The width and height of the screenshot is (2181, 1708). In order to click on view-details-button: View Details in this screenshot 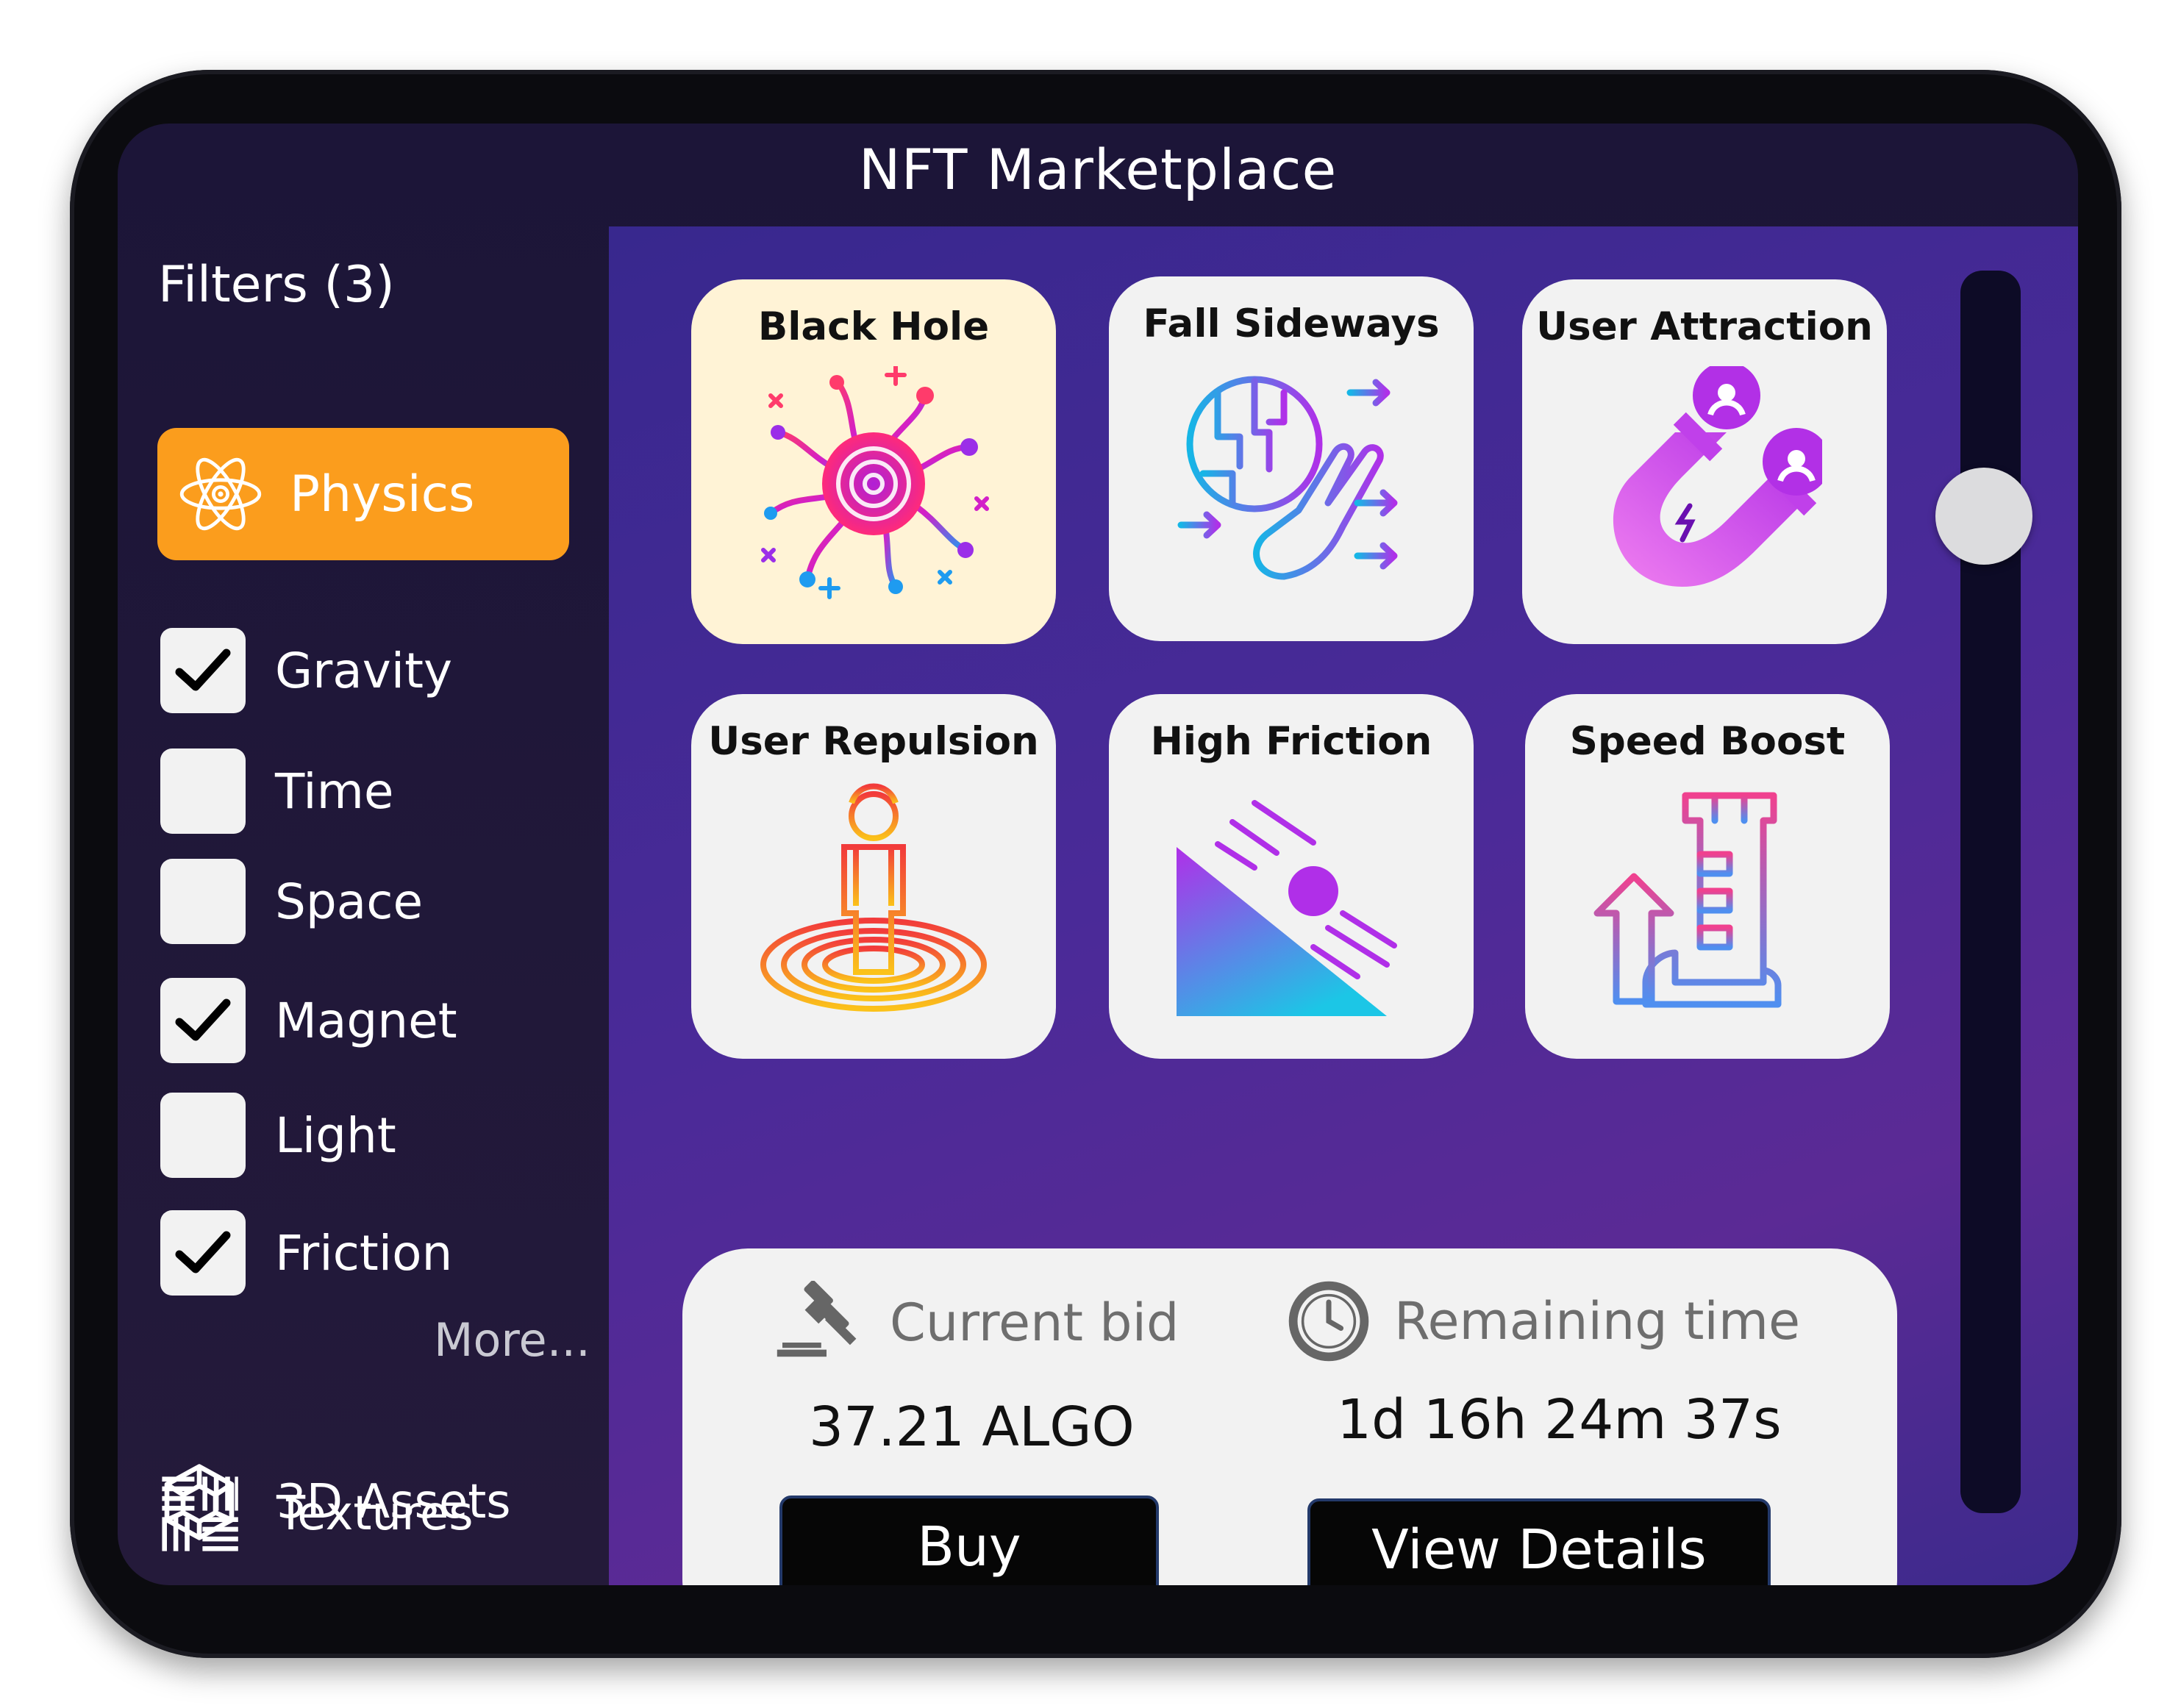, I will do `click(1539, 1541)`.